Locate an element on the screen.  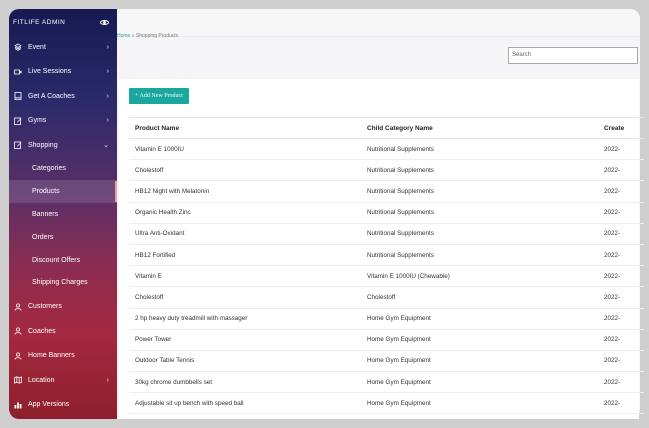
cell-product-name: 2 hp heavy duty treadmill with massager is located at coordinates (248, 319).